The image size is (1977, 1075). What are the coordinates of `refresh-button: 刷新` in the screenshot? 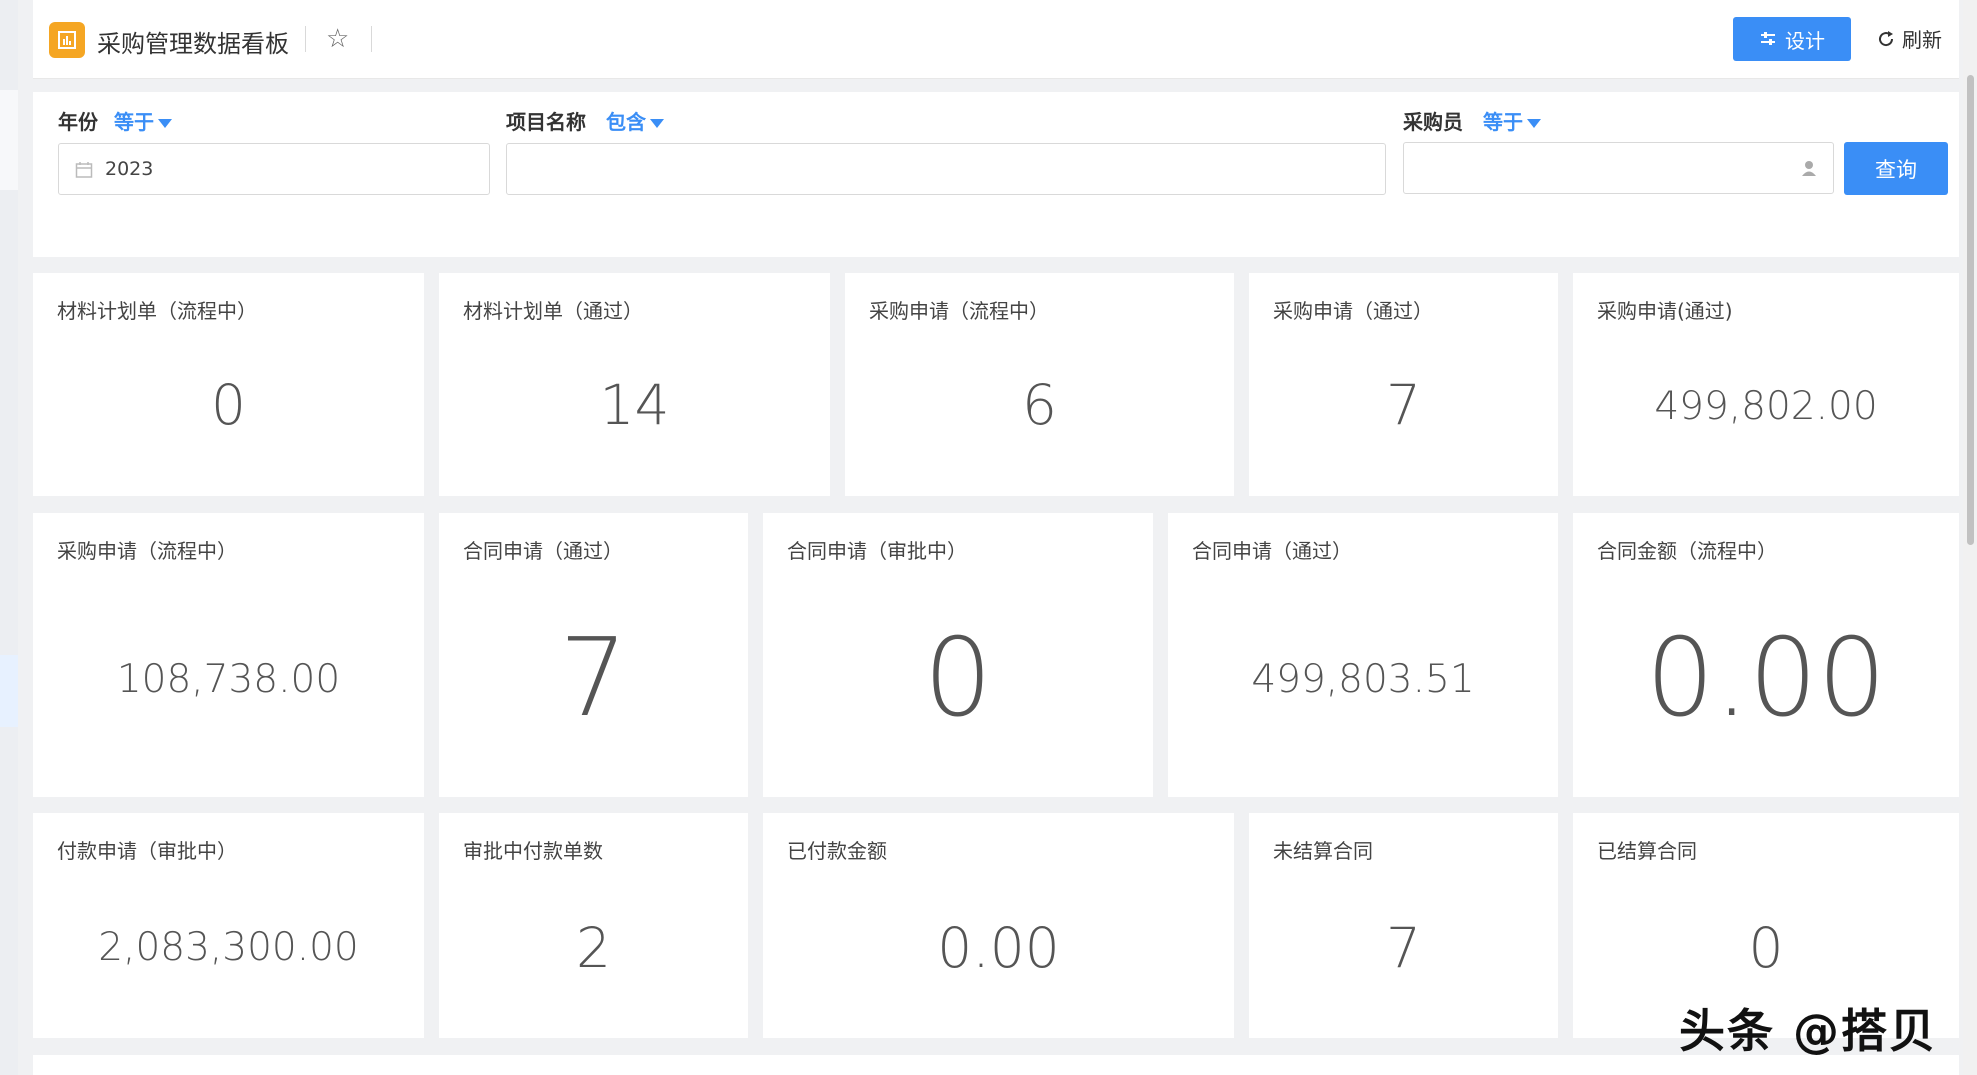 It's located at (1909, 38).